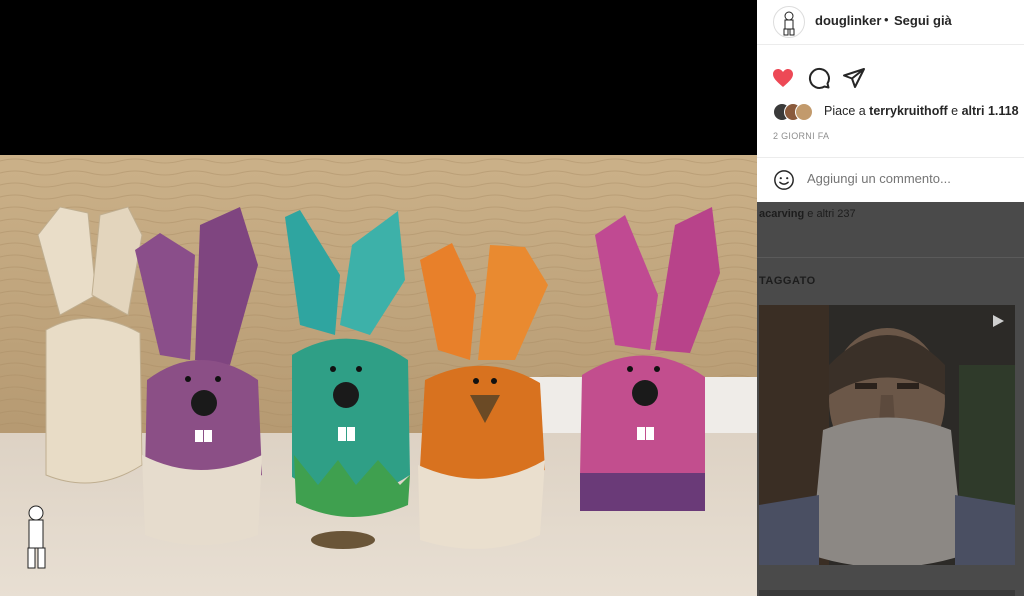  What do you see at coordinates (783, 78) in the screenshot?
I see `heart-icon` at bounding box center [783, 78].